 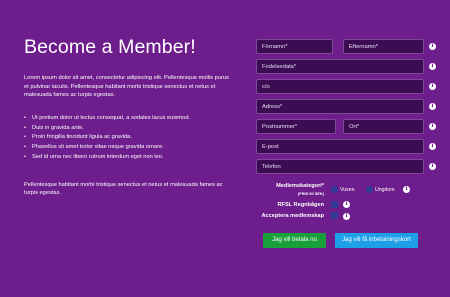 What do you see at coordinates (383, 46) in the screenshot?
I see `lastname-field: Efternamn*` at bounding box center [383, 46].